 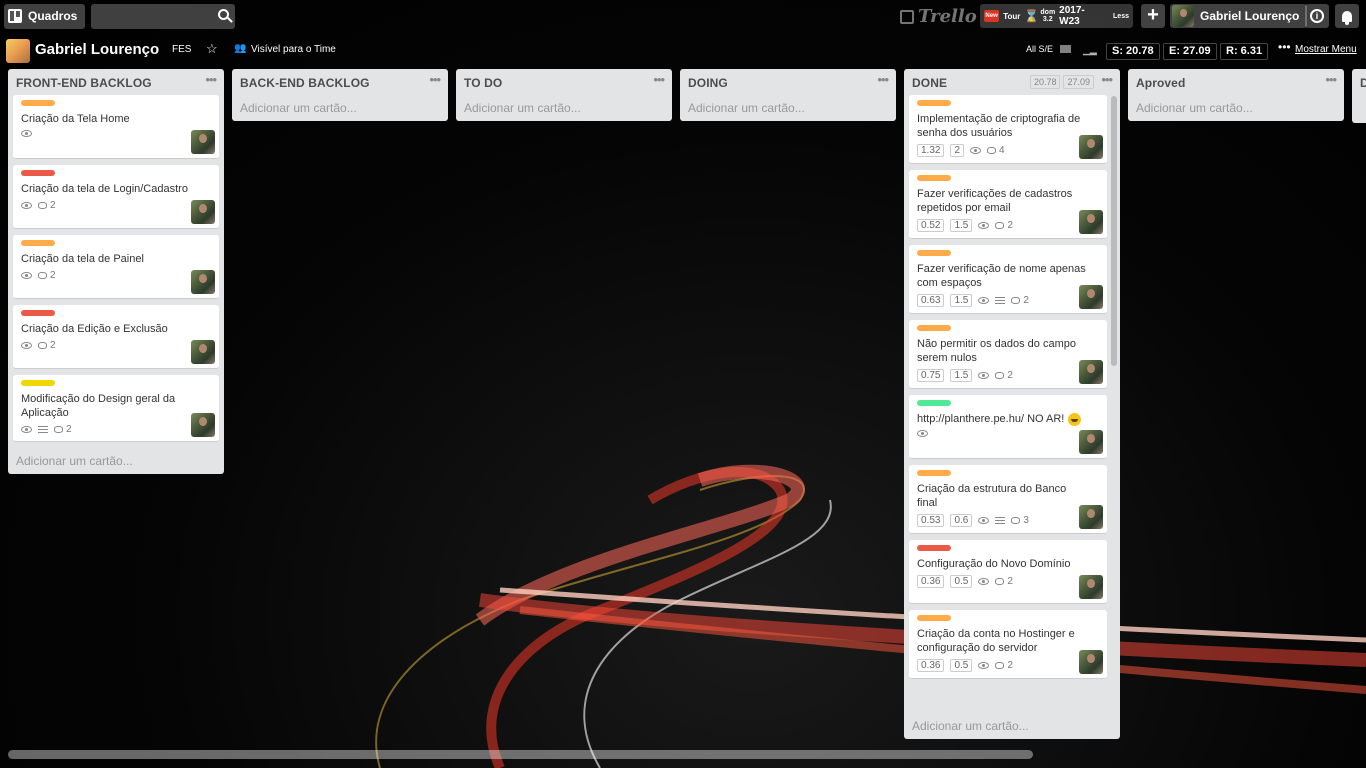 What do you see at coordinates (116, 127) in the screenshot?
I see `card: Criação da Tela Home` at bounding box center [116, 127].